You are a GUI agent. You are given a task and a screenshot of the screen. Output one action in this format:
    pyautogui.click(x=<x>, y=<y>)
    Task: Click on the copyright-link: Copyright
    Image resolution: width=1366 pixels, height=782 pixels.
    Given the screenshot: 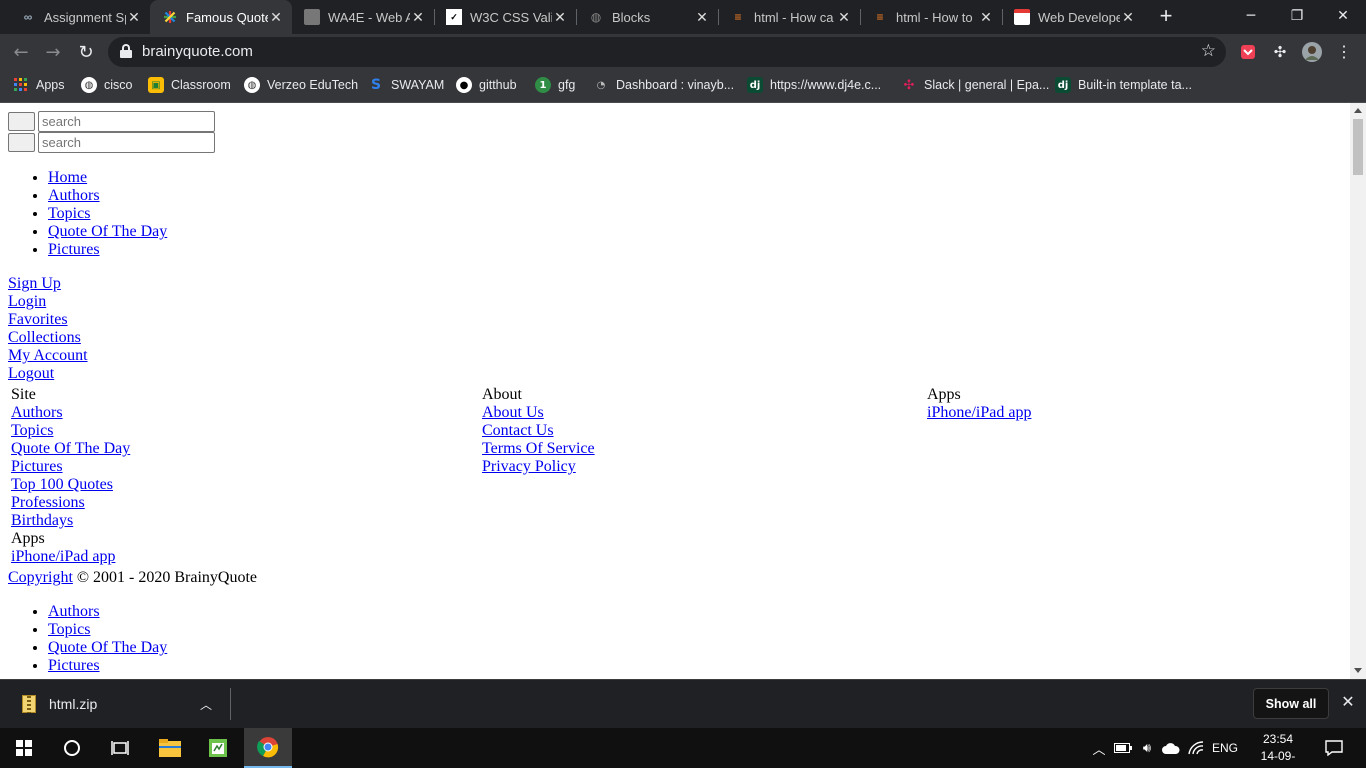 What is the action you would take?
    pyautogui.click(x=40, y=577)
    